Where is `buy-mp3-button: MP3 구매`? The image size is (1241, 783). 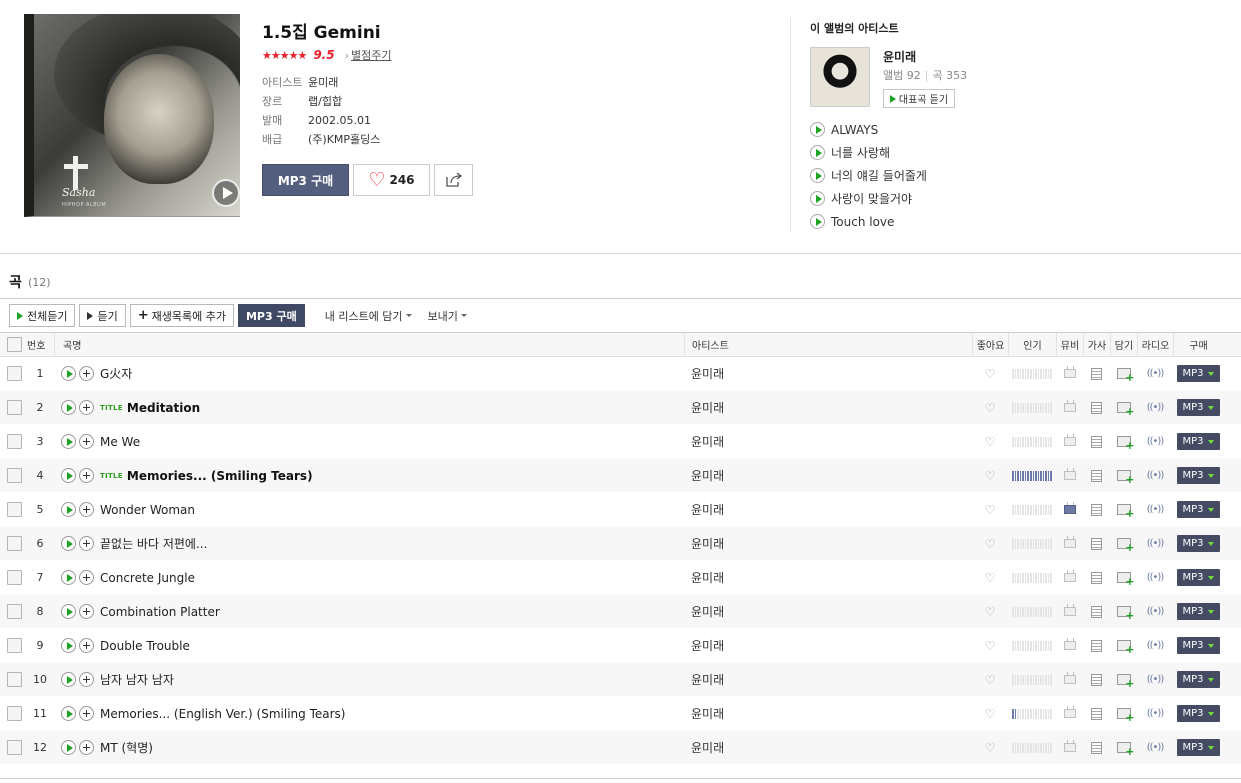
buy-mp3-button: MP3 구매 is located at coordinates (271, 315).